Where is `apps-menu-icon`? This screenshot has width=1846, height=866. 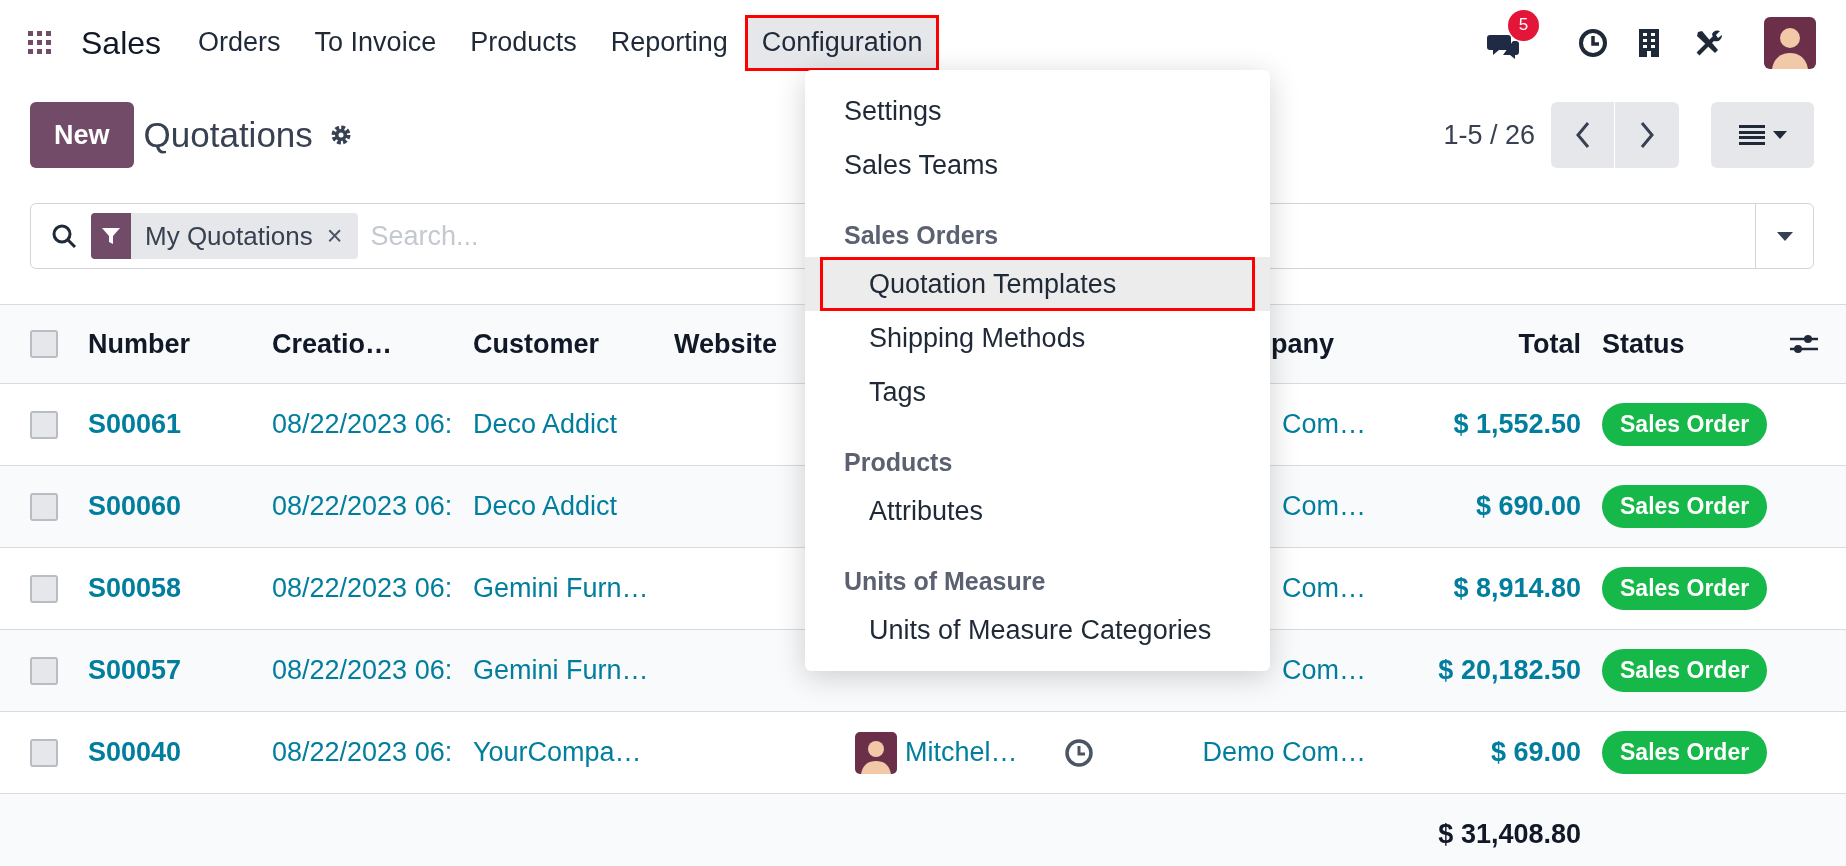
apps-menu-icon is located at coordinates (39, 42).